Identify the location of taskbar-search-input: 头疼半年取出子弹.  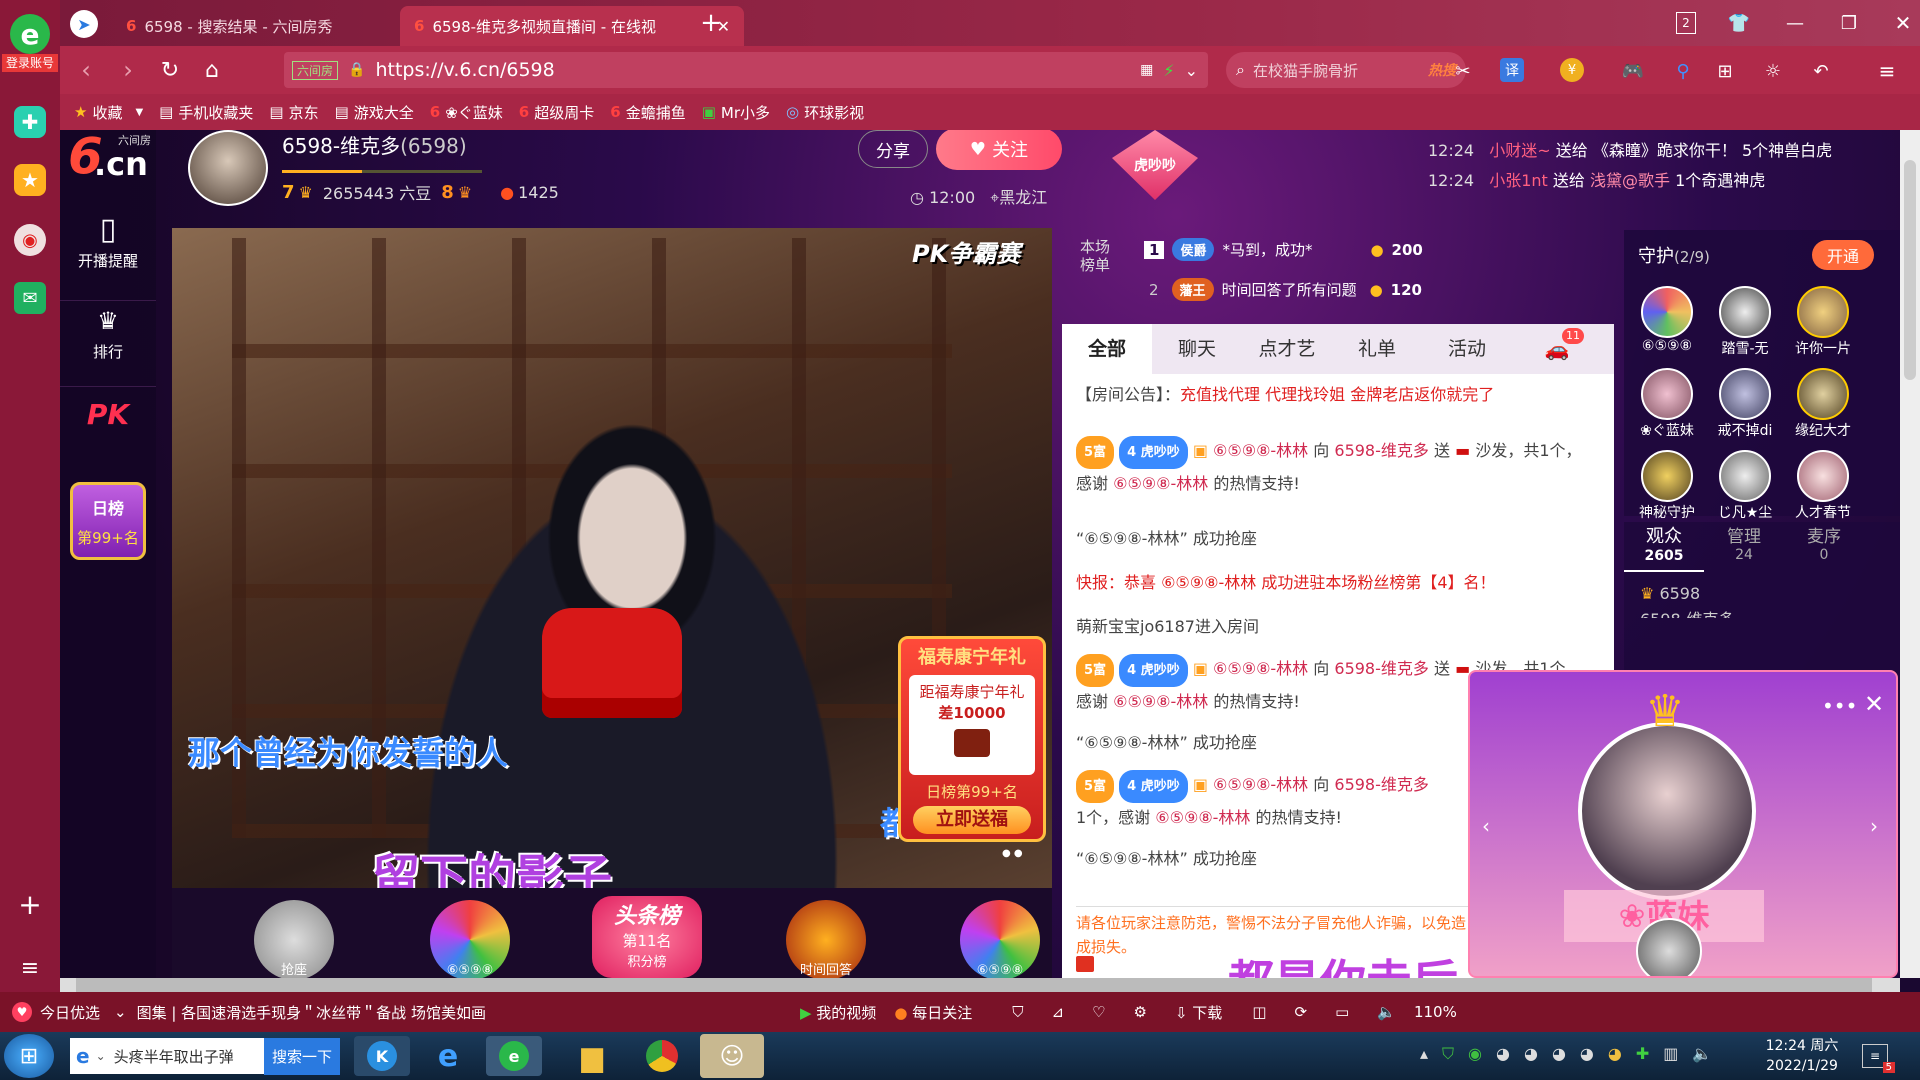
(189, 1056).